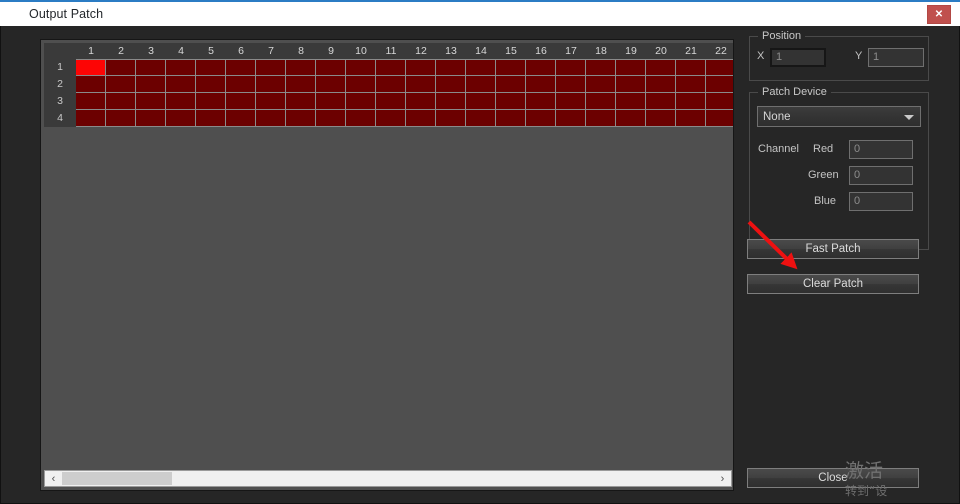 The height and width of the screenshot is (504, 960). Describe the element at coordinates (881, 175) in the screenshot. I see `channel-green-input: 0` at that location.